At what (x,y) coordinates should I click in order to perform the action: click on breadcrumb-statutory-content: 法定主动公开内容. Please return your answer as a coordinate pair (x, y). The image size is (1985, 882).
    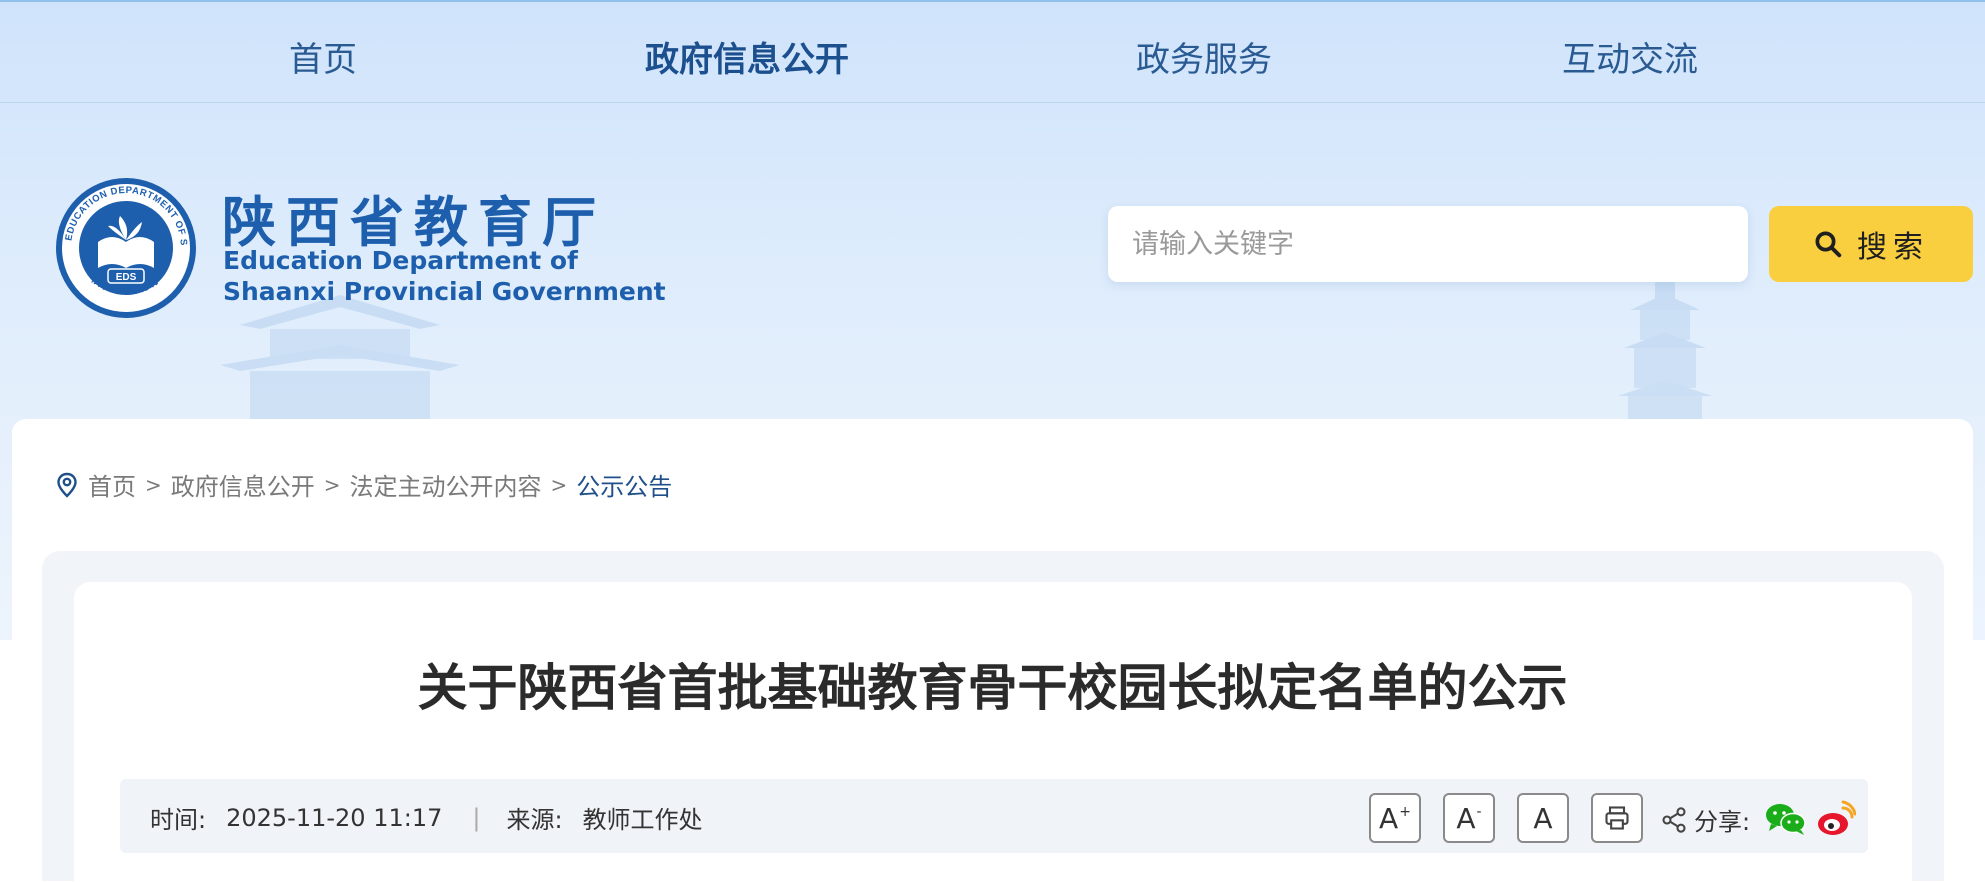
    Looking at the image, I should click on (446, 484).